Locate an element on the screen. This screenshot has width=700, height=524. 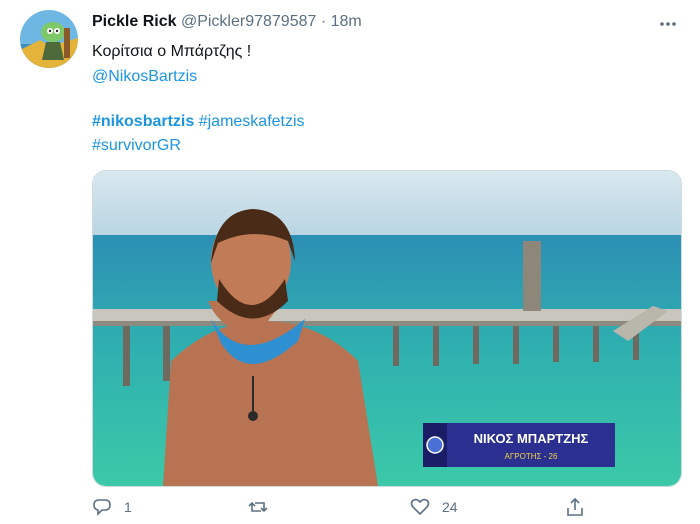
share-button is located at coordinates (575, 507).